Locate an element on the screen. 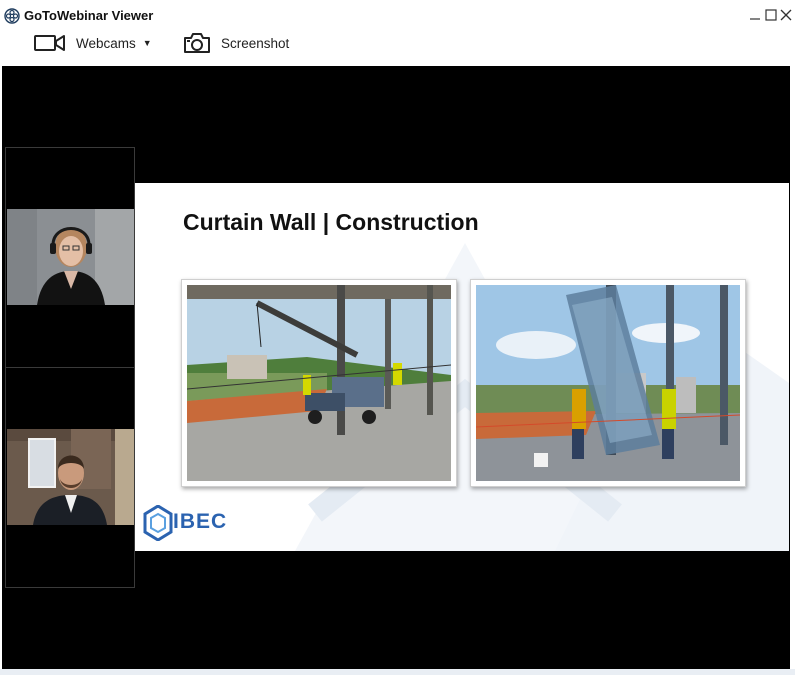  close-icon is located at coordinates (786, 15).